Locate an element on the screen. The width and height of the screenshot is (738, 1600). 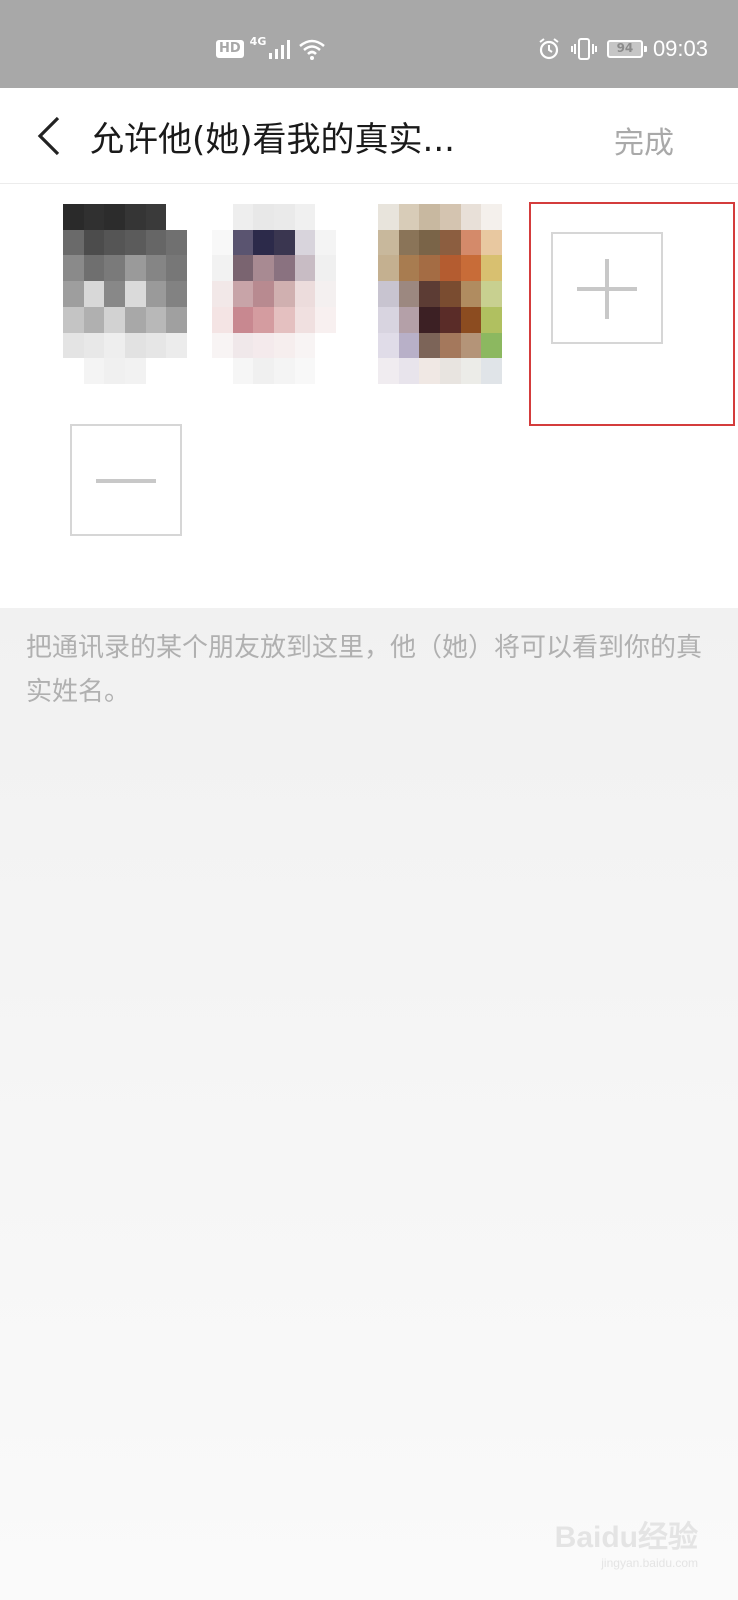
watermark: Baidu经验 jingyan.baidu.com is located at coordinates (626, 1541).